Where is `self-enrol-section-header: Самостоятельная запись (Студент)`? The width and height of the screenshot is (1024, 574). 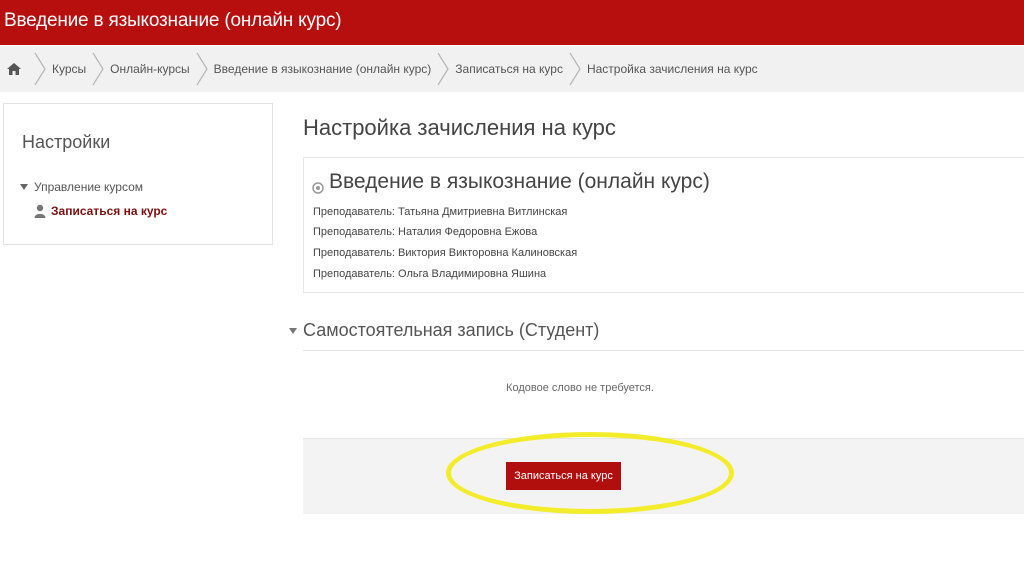 self-enrol-section-header: Самостоятельная запись (Студент) is located at coordinates (444, 330).